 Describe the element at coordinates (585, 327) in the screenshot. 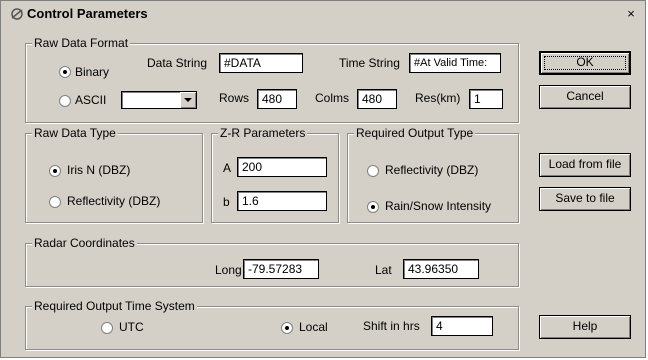

I see `help-button: Help` at that location.